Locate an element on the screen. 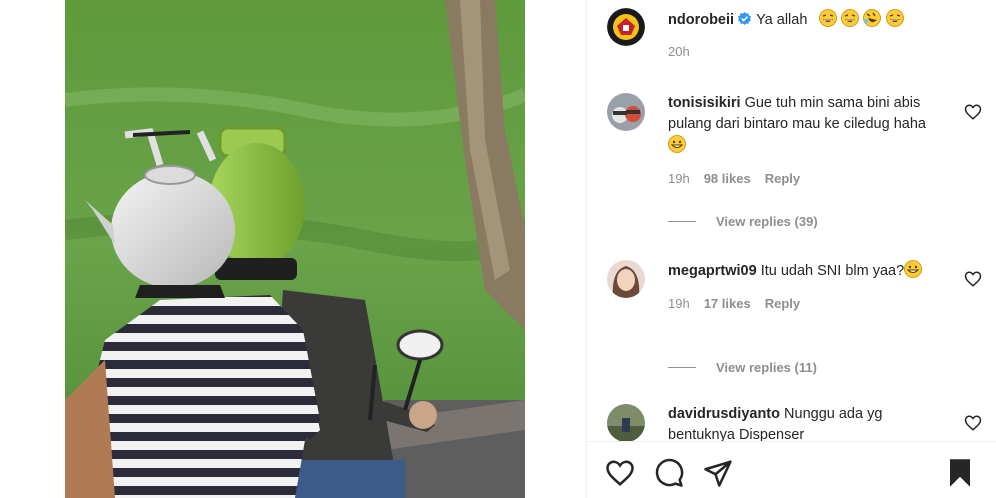  rider-hand is located at coordinates (423, 415).